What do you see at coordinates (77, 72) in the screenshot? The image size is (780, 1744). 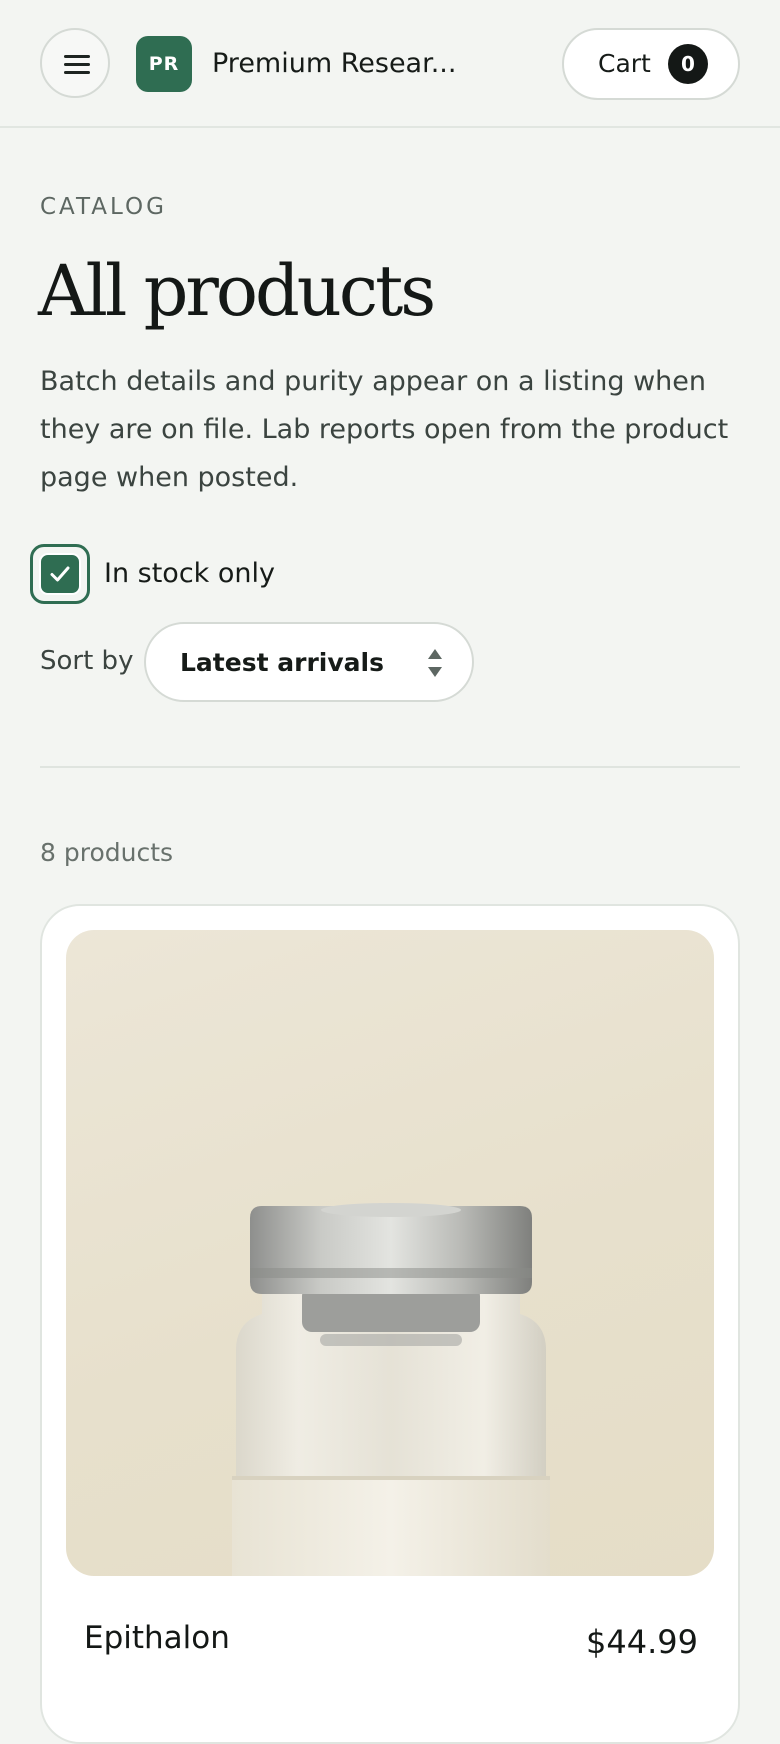 I see `hamburger-icon-line-bottom` at bounding box center [77, 72].